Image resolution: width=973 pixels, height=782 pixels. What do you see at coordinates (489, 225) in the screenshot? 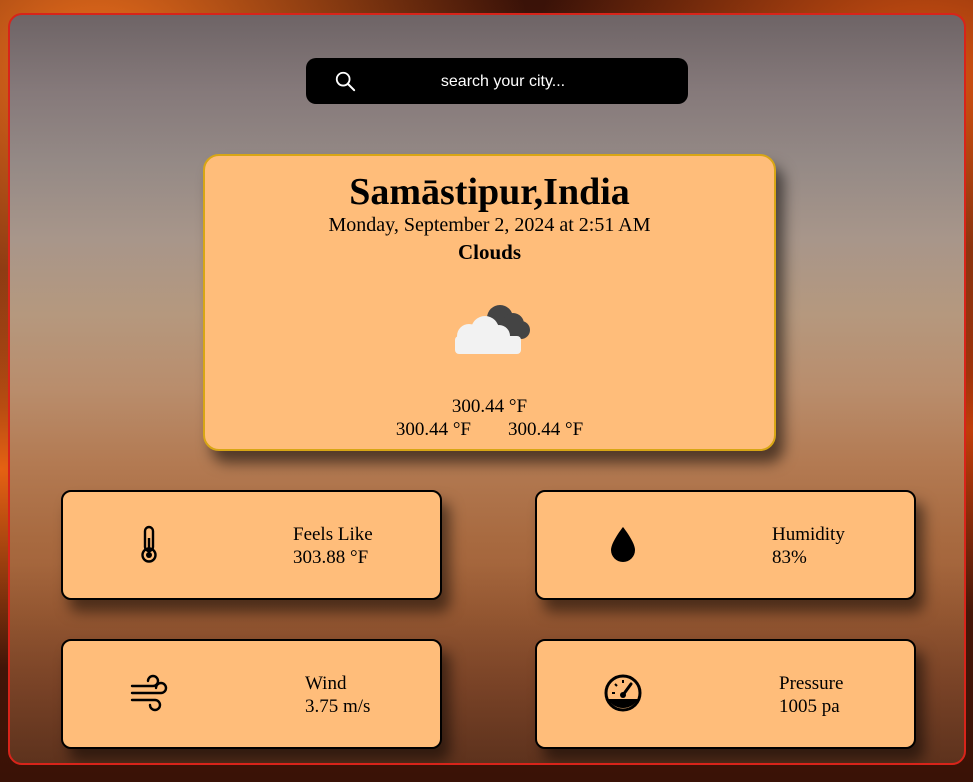
I see `date-time: Monday, September 2, 2024 at 2:51 AM` at bounding box center [489, 225].